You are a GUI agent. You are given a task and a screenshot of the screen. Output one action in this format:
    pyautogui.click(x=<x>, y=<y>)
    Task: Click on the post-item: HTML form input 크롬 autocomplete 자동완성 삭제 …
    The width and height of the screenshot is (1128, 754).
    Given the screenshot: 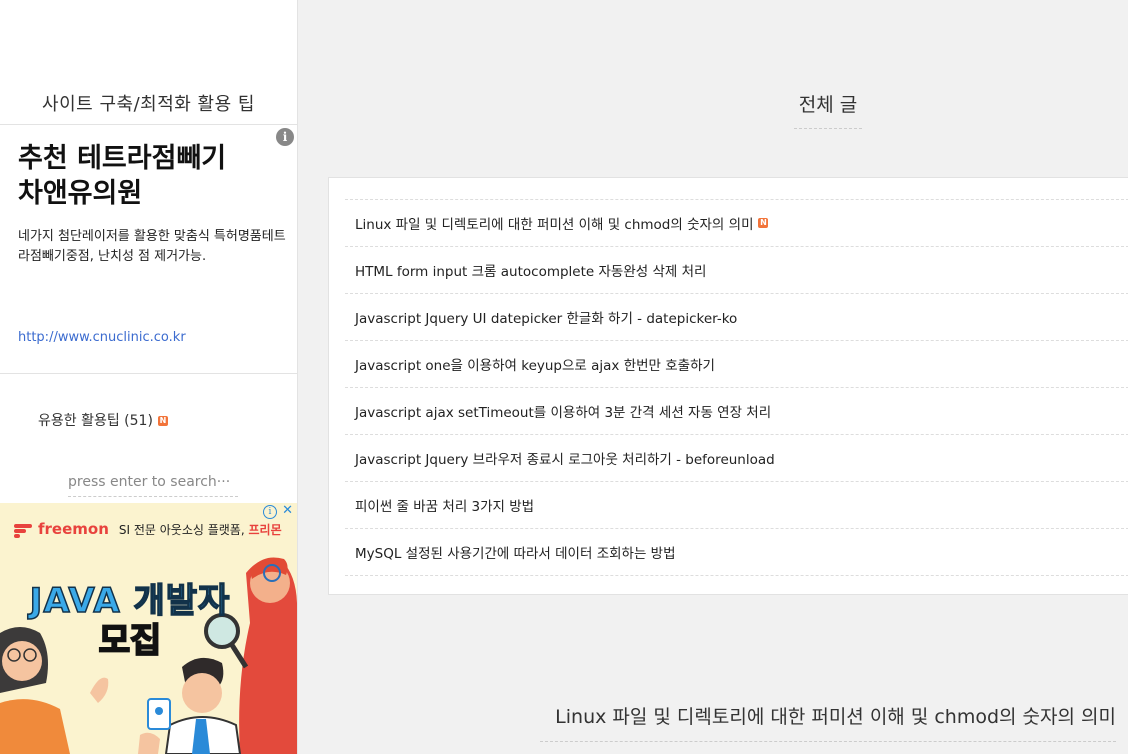 What is the action you would take?
    pyautogui.click(x=736, y=270)
    